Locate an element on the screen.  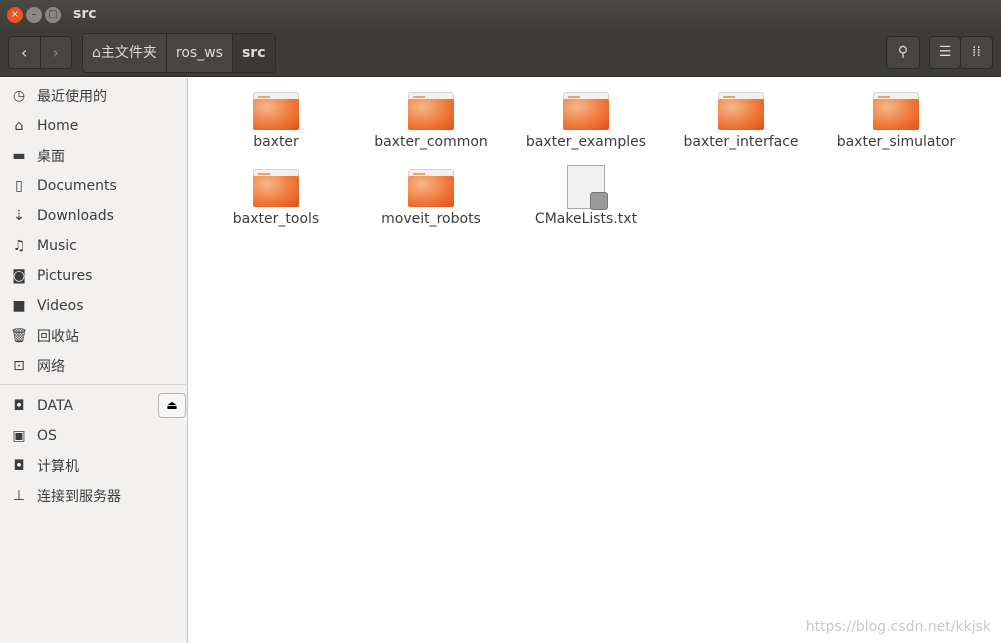
sidebar-item-downloads: ⇣ Downloads is located at coordinates (93, 216).